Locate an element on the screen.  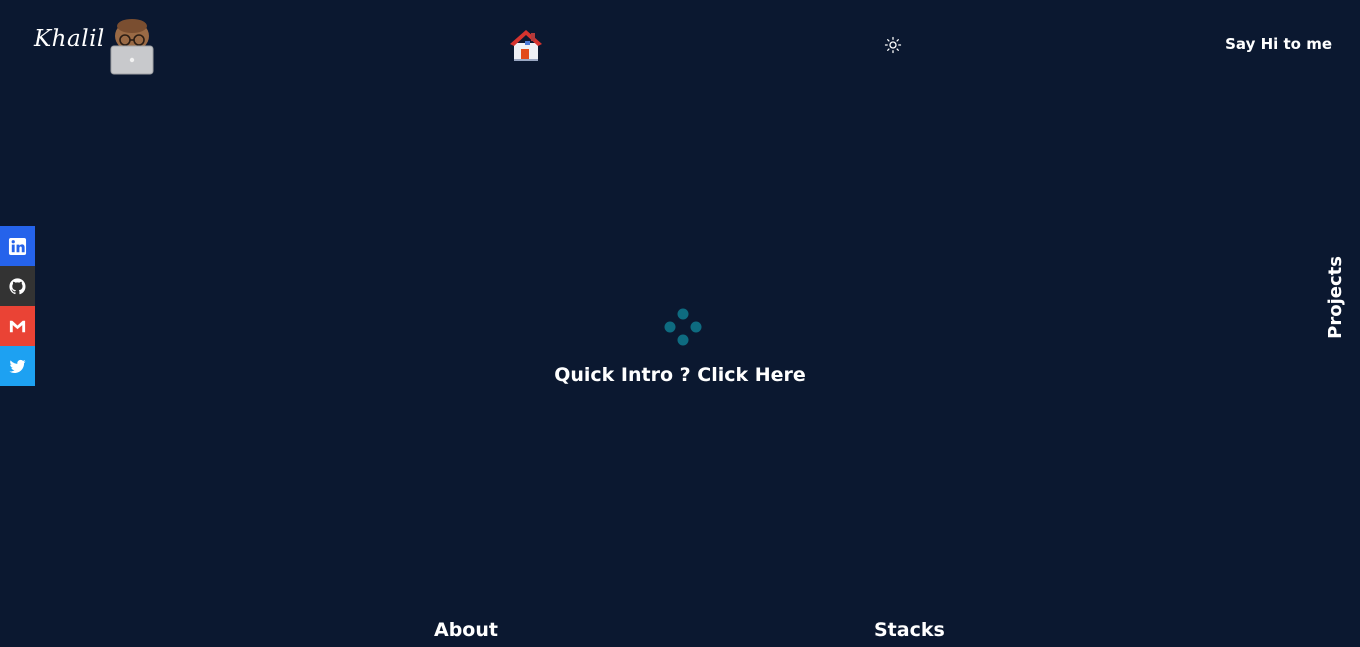
github-icon is located at coordinates (17, 285).